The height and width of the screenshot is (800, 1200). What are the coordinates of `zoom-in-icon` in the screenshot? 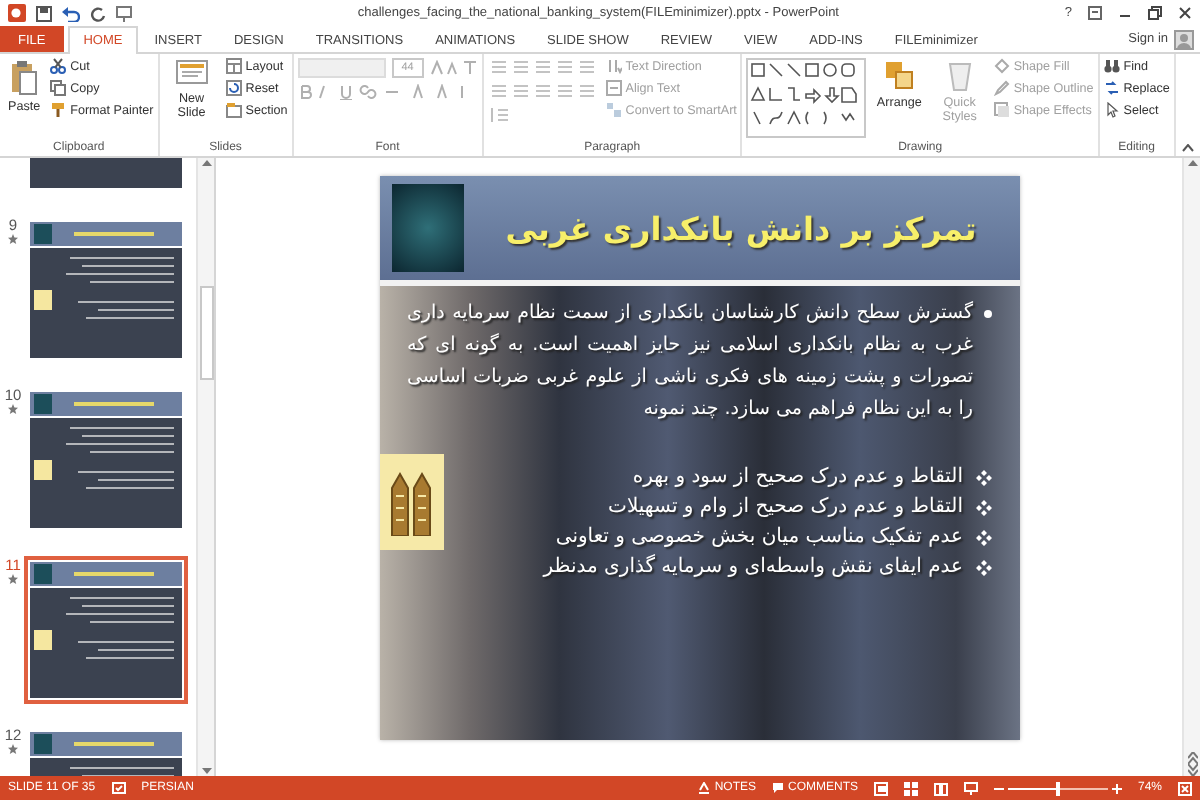 It's located at (1116, 788).